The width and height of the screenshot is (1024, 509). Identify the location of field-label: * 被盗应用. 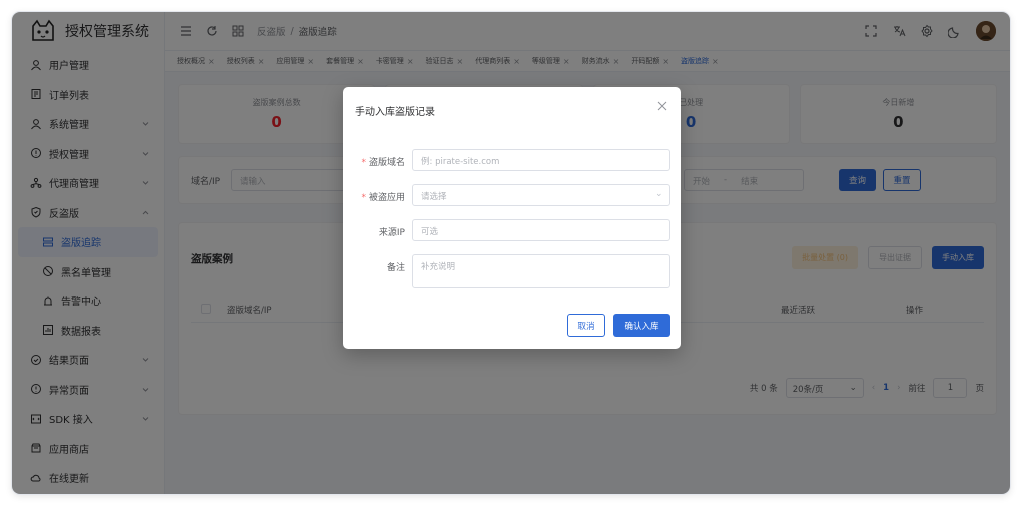
(383, 196).